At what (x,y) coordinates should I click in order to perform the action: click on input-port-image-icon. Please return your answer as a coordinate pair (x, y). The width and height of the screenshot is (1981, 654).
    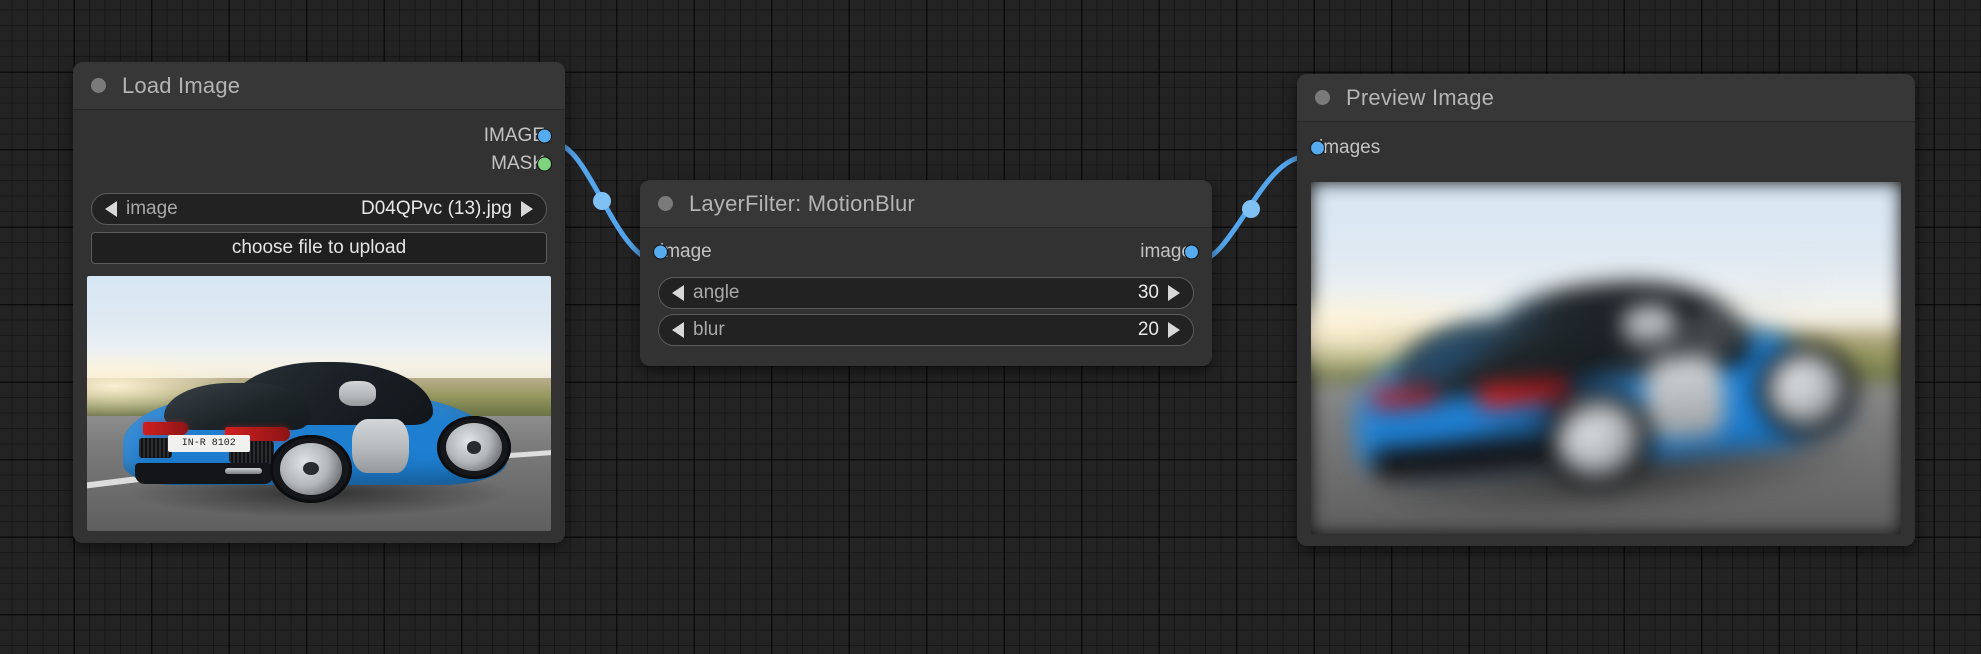
    Looking at the image, I should click on (660, 252).